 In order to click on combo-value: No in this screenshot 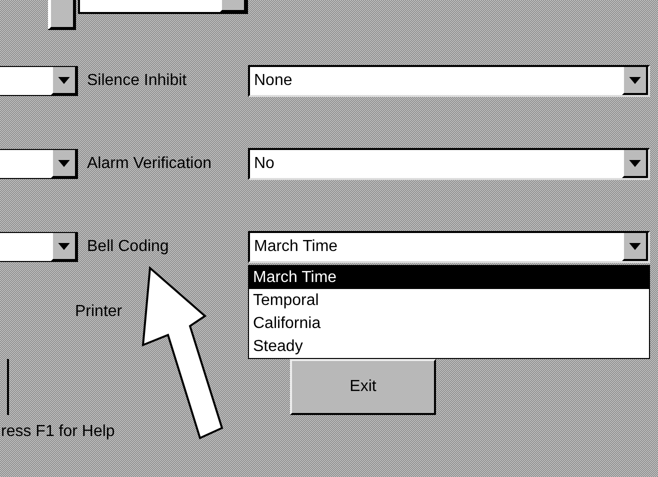, I will do `click(263, 164)`.